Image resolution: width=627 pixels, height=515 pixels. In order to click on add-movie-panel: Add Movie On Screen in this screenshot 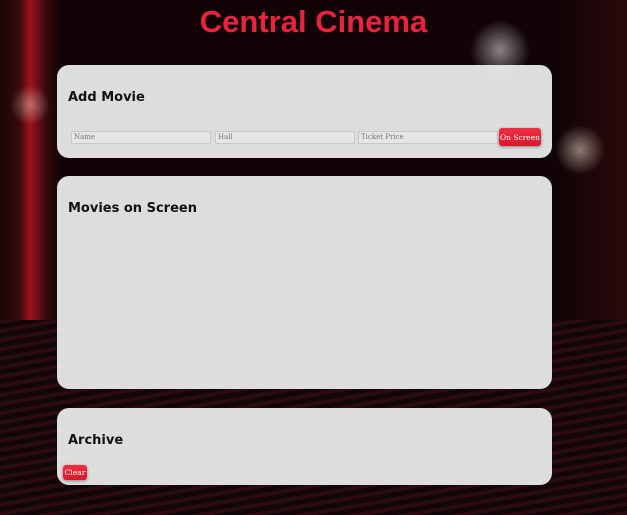, I will do `click(304, 111)`.